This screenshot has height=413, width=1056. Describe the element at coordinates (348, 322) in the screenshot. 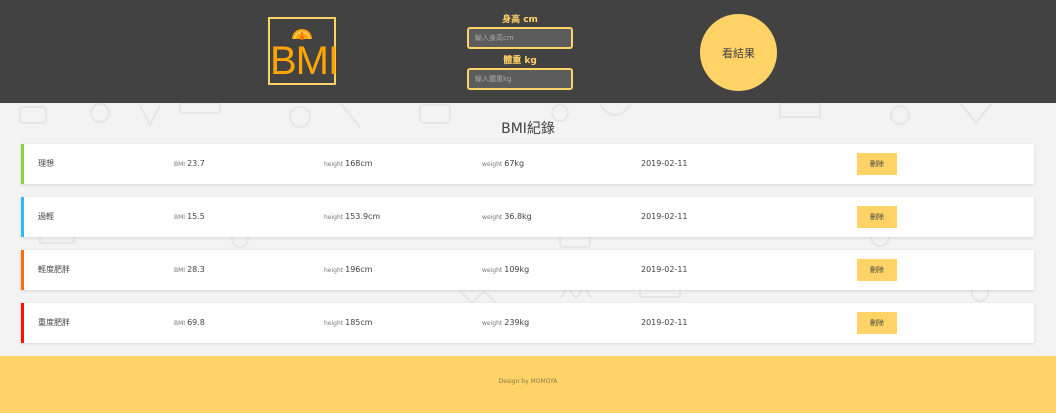

I see `record-height: height 185cm` at that location.